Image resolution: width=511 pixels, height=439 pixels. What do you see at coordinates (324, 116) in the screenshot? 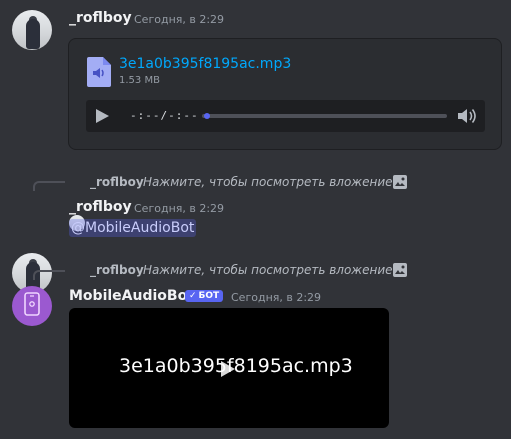
I see `progress-bar` at bounding box center [324, 116].